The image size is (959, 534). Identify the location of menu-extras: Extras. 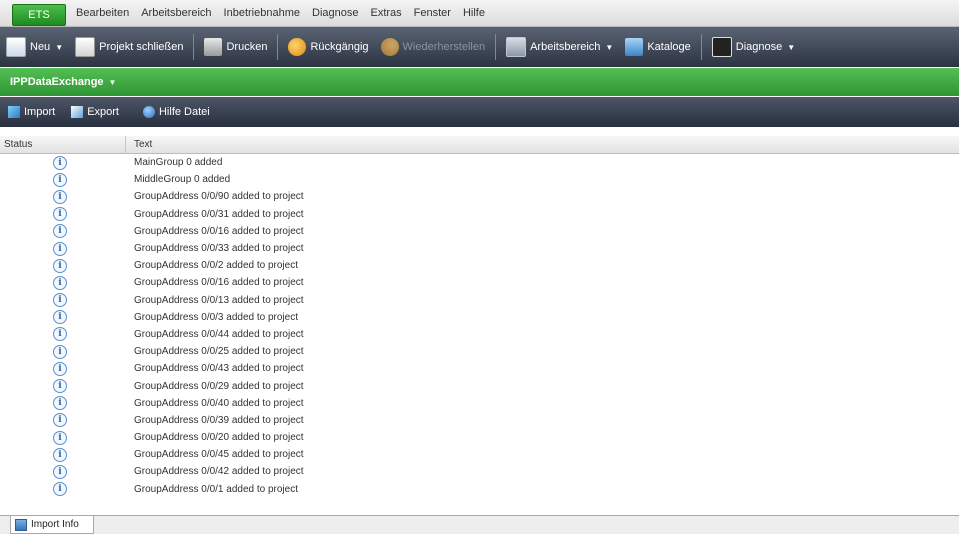
(385, 13).